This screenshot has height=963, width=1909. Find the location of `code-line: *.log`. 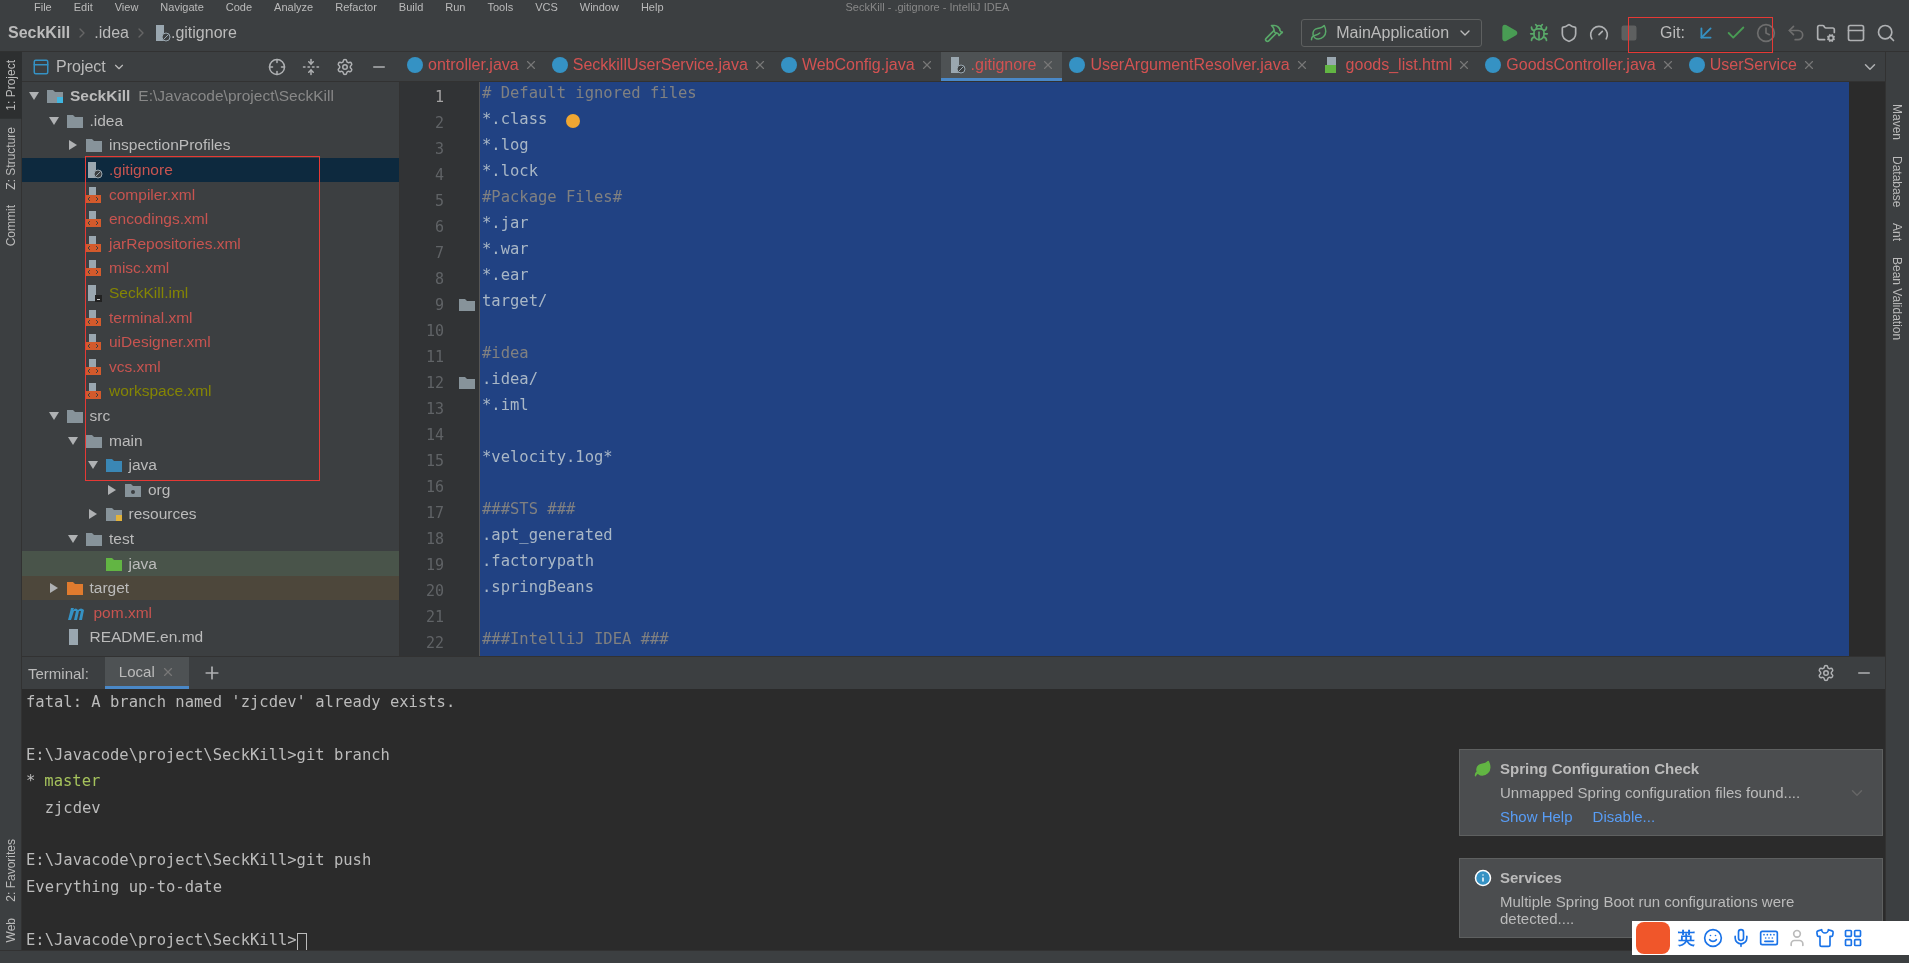

code-line: *.log is located at coordinates (505, 145).